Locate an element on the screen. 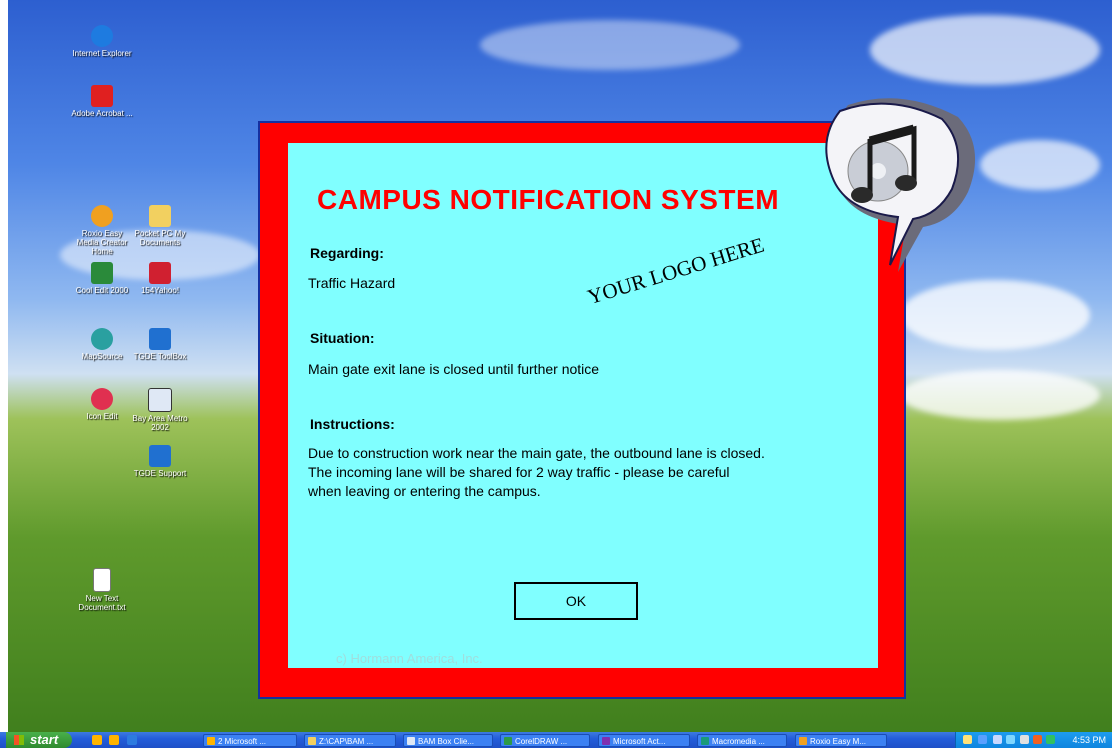 The width and height of the screenshot is (1112, 748). desktop-icon-label: Bay Area Metro 2002 is located at coordinates (160, 423).